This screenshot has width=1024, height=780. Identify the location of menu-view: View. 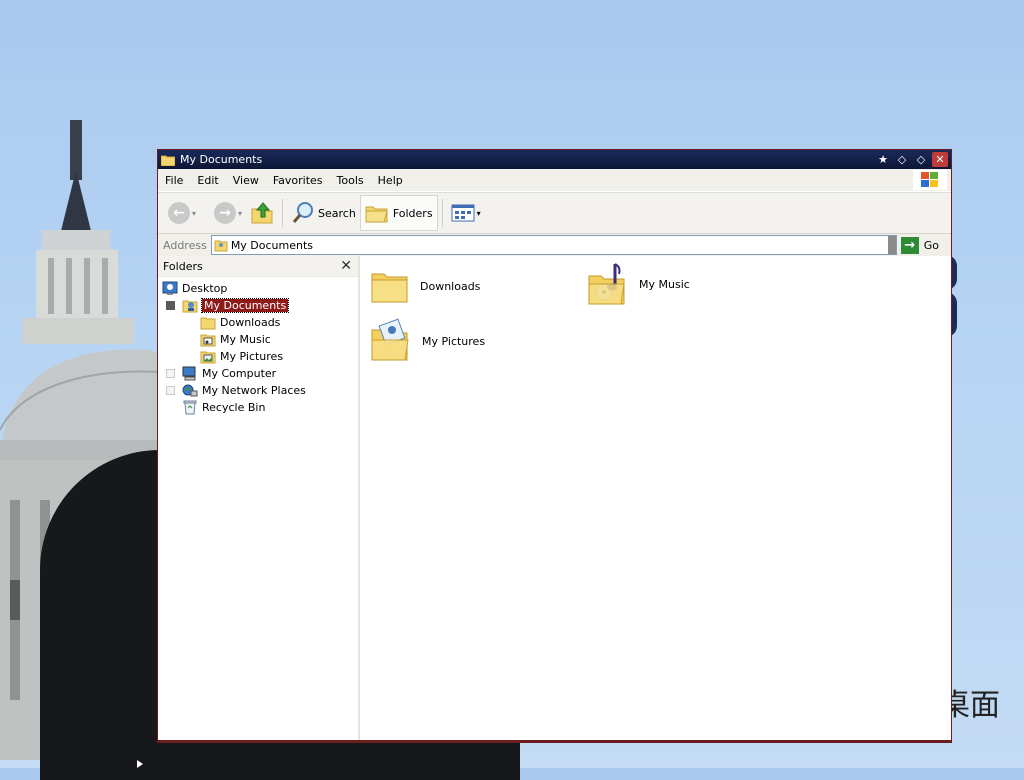
(246, 180).